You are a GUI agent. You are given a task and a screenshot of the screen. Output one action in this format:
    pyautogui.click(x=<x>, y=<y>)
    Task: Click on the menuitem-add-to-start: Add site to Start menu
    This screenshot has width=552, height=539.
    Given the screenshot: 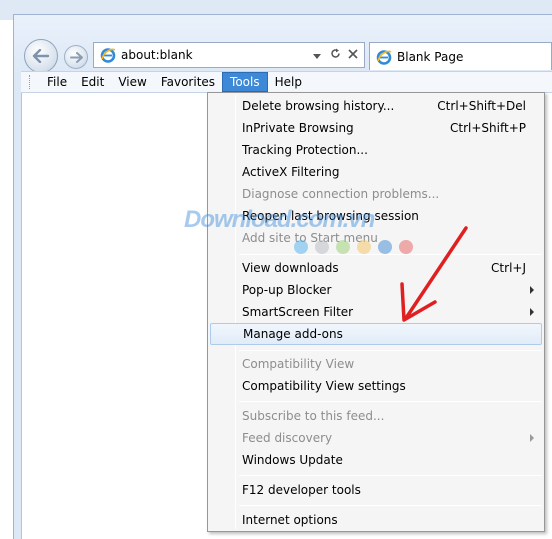 What is the action you would take?
    pyautogui.click(x=376, y=238)
    